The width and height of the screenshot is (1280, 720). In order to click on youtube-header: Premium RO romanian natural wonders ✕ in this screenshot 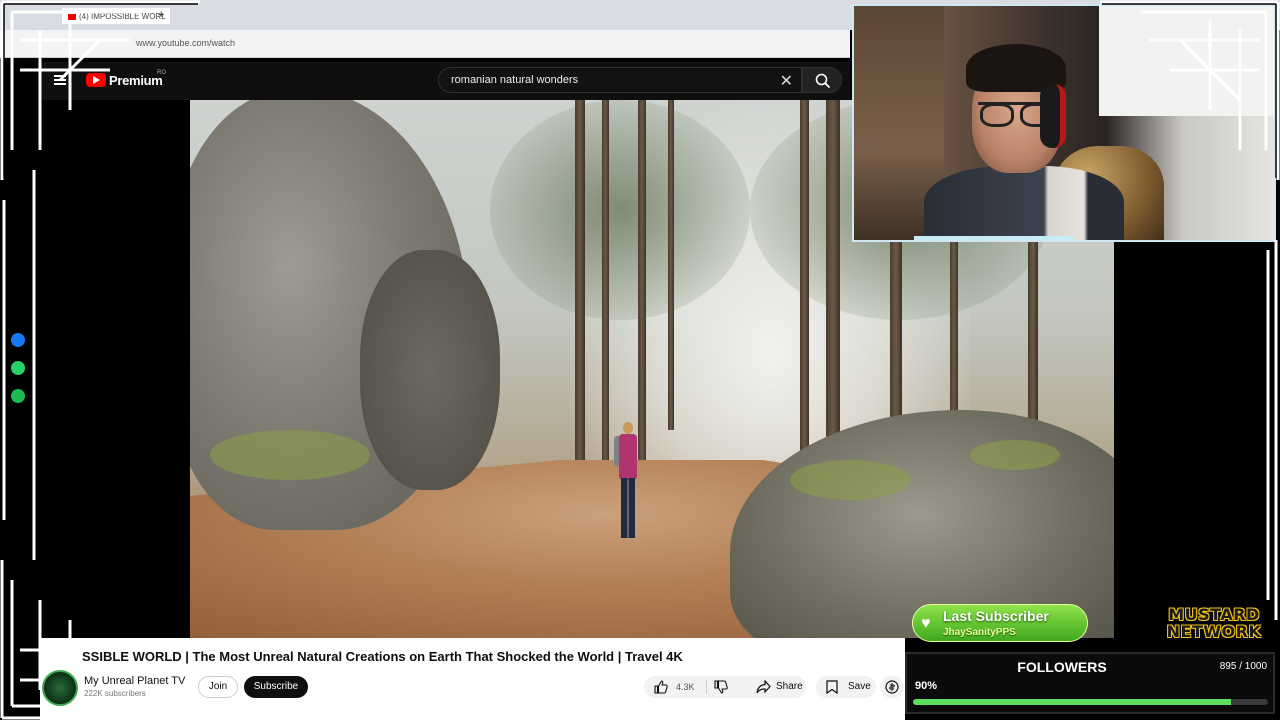, I will do `click(445, 81)`.